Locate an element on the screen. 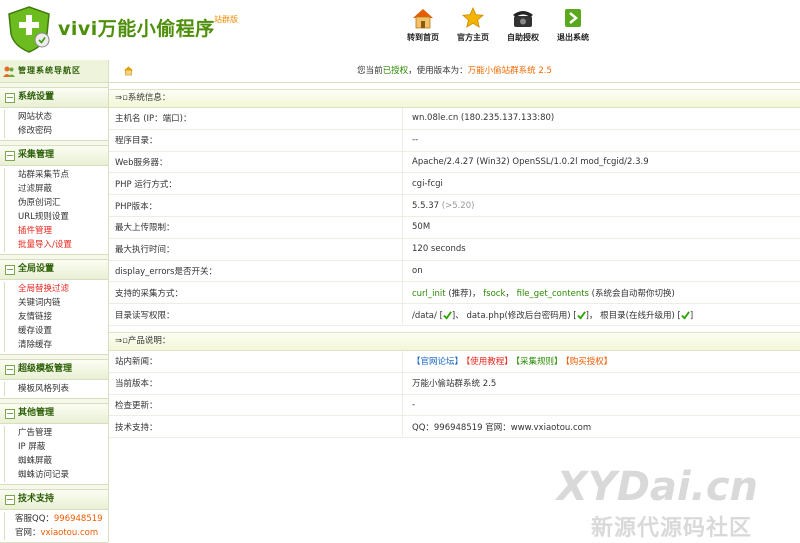 The height and width of the screenshot is (543, 800). method-fgc: file_get_contents is located at coordinates (553, 294).